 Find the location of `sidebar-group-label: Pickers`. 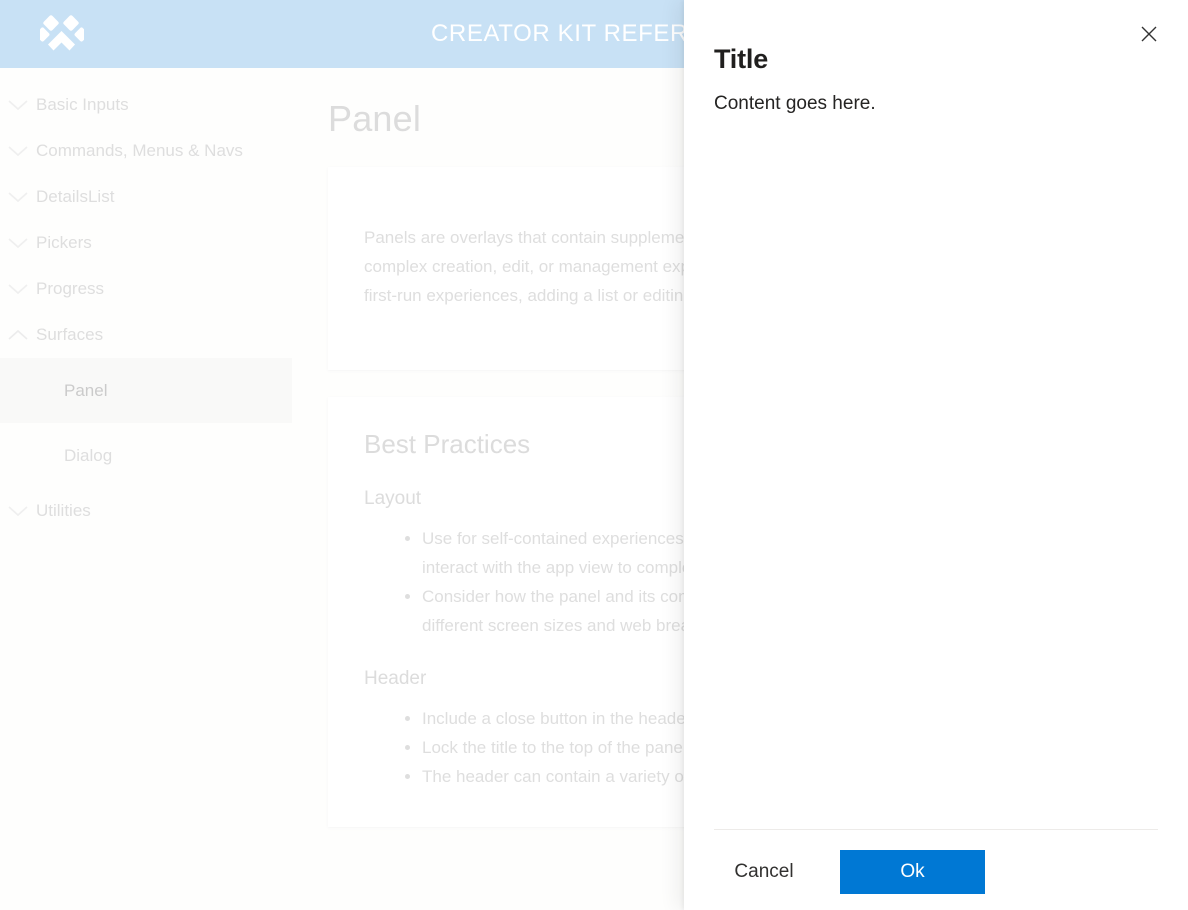

sidebar-group-label: Pickers is located at coordinates (64, 243).